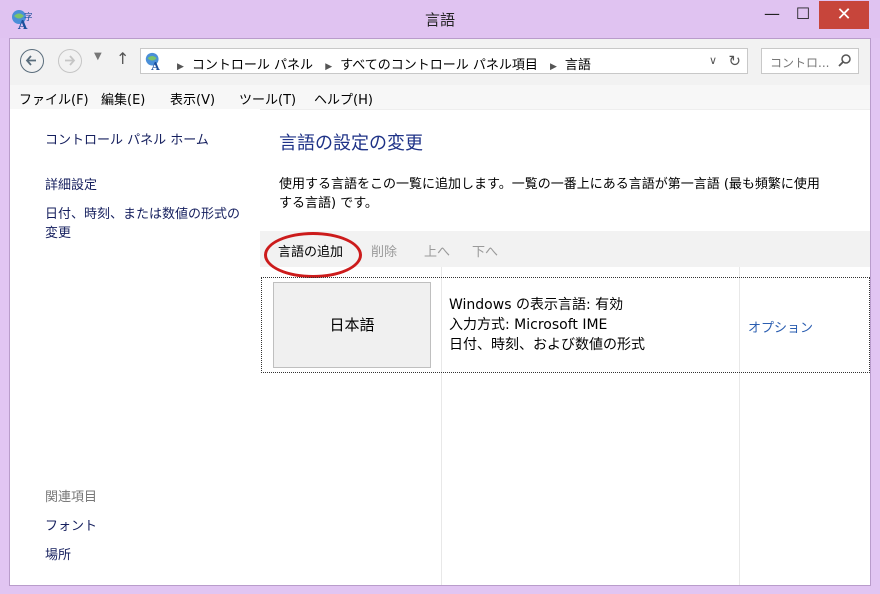  I want to click on highlight-circle, so click(313, 255).